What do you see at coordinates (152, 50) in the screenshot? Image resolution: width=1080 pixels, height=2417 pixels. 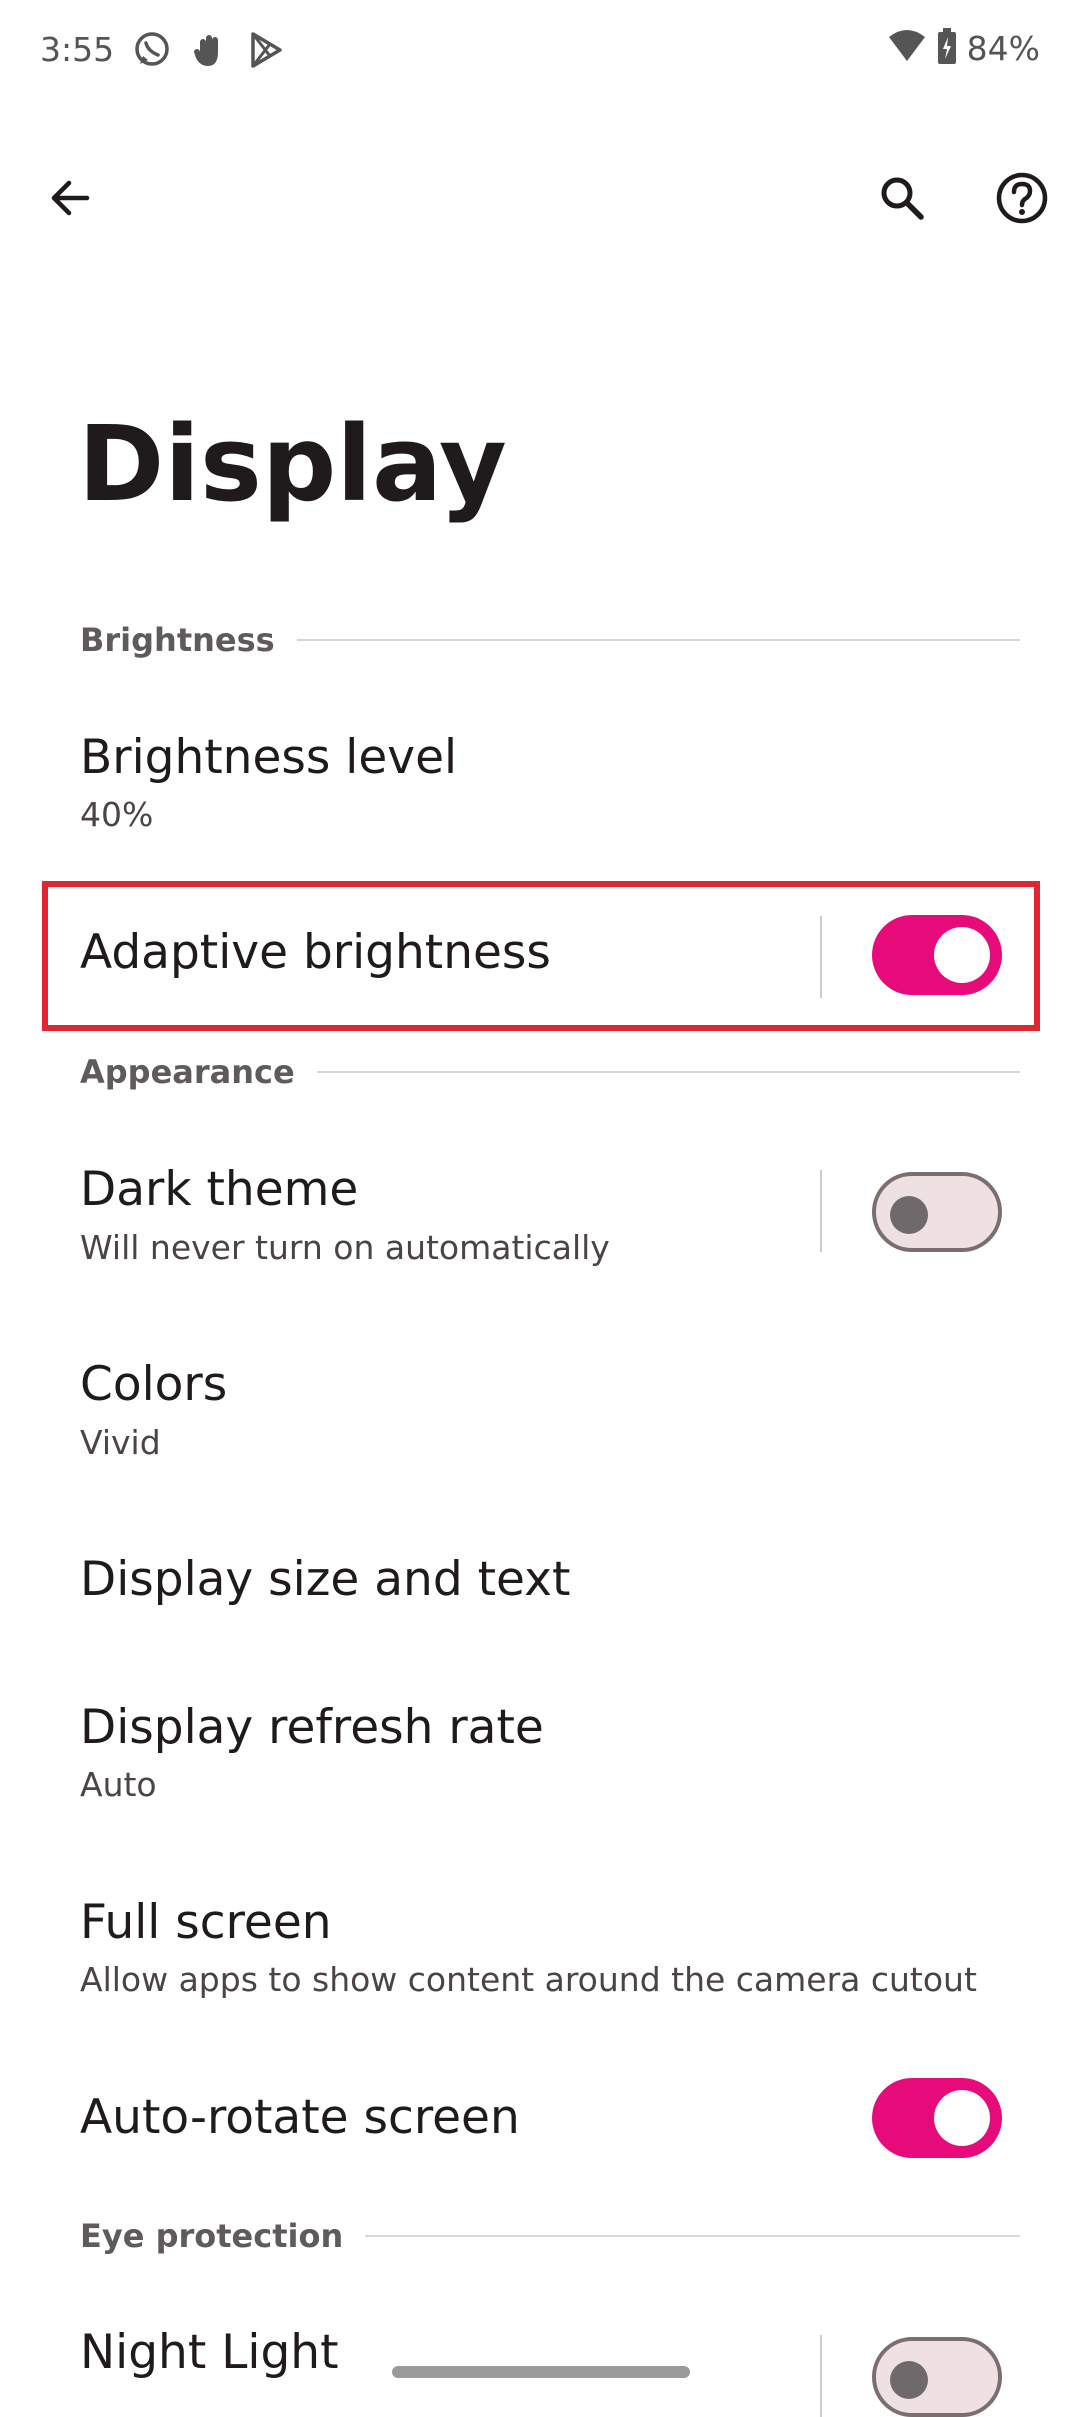 I see `whatsapp-icon` at bounding box center [152, 50].